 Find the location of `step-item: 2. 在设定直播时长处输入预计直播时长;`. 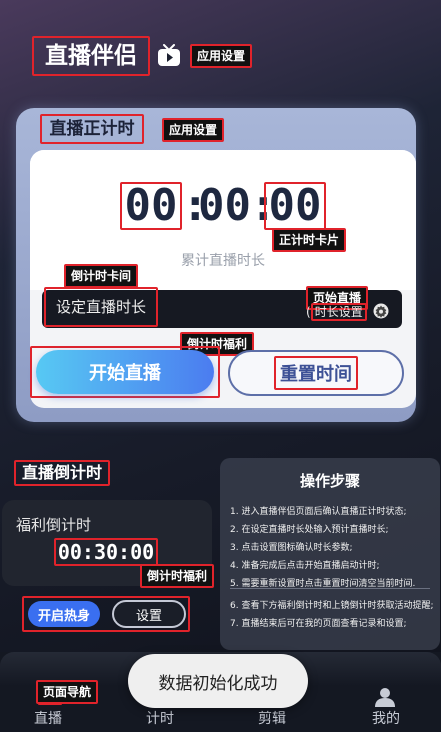

step-item: 2. 在设定直播时长处输入预计直播时长; is located at coordinates (309, 530).